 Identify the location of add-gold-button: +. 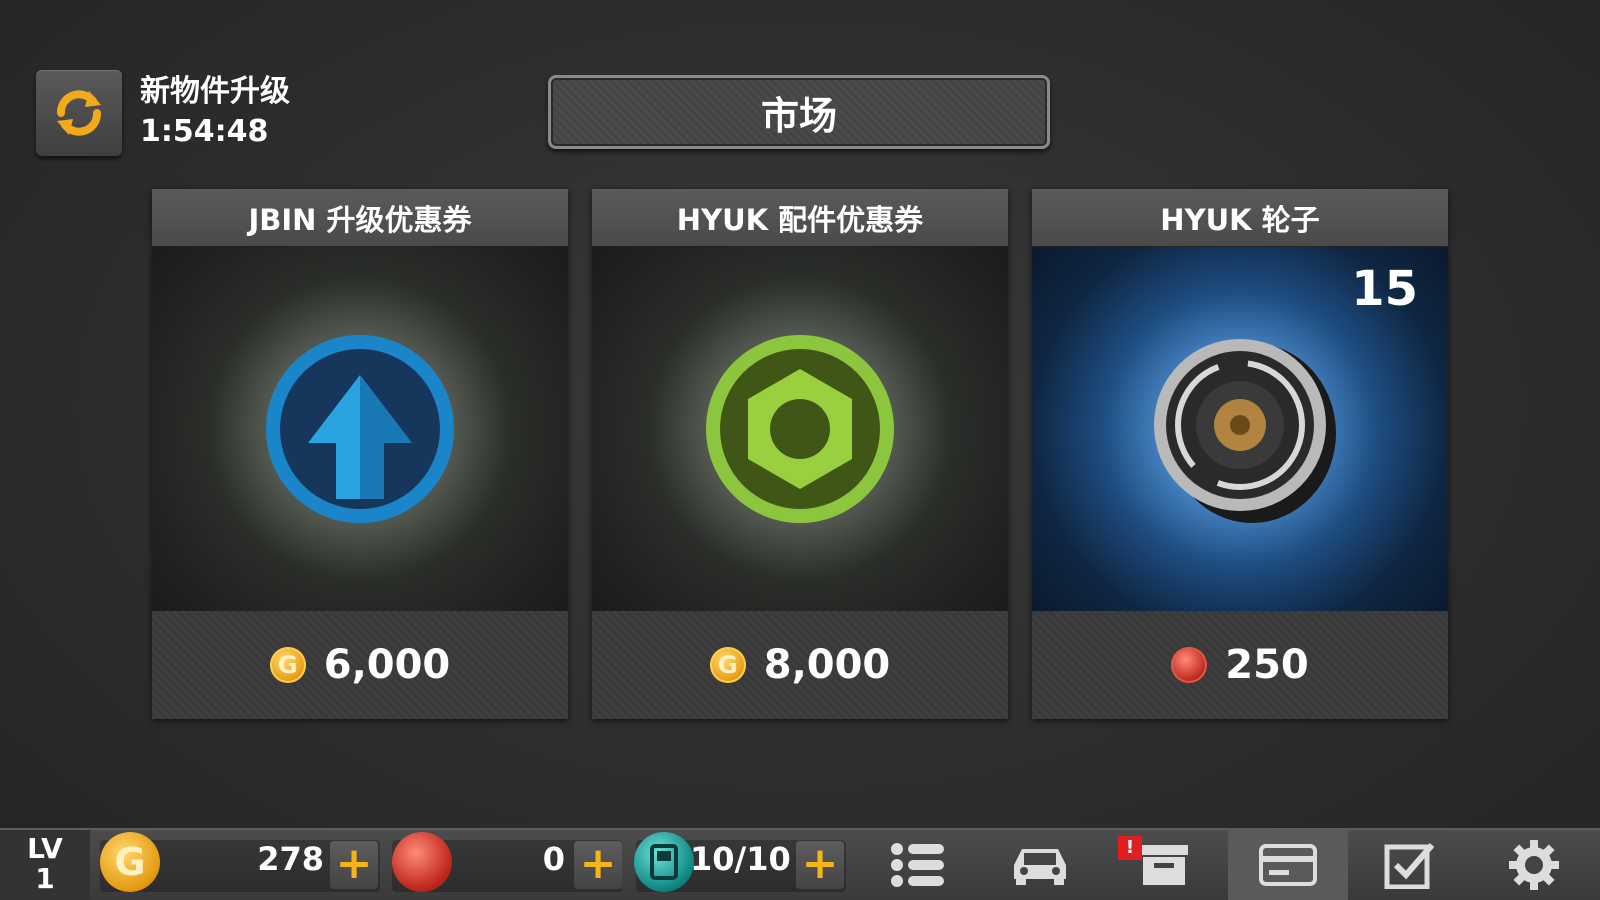
(354, 865).